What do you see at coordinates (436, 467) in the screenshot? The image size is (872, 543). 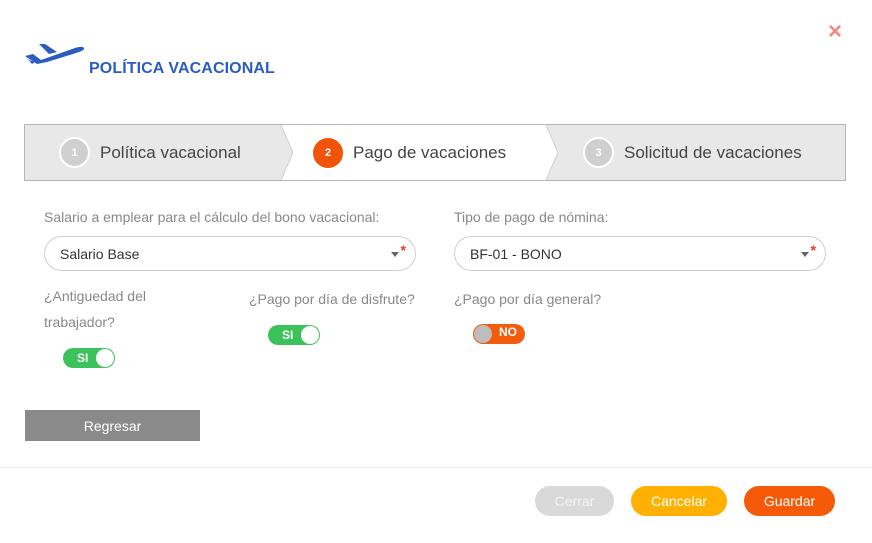 I see `footer-divider` at bounding box center [436, 467].